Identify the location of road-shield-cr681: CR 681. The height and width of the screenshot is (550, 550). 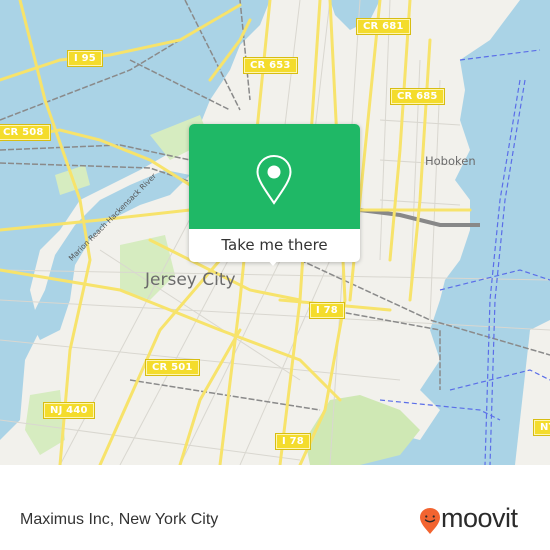
(383, 26).